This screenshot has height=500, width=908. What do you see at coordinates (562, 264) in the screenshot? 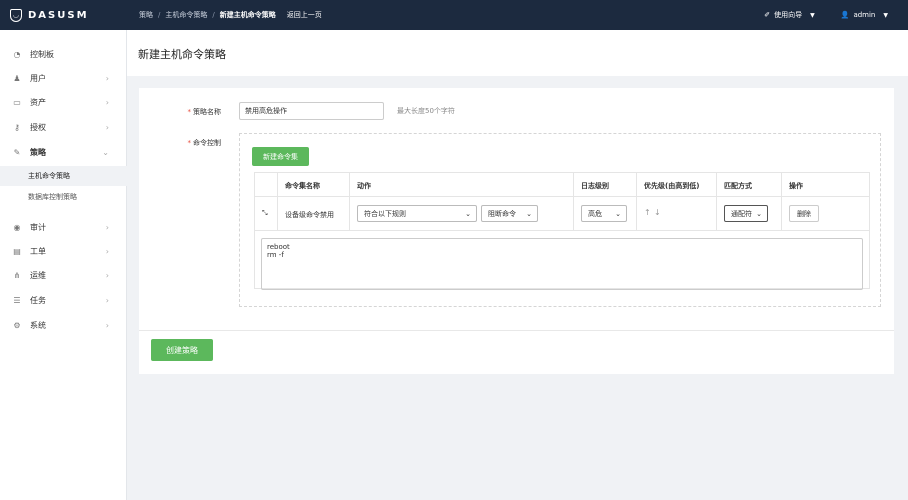
I see `command-list-textarea: reboot rm -f` at bounding box center [562, 264].